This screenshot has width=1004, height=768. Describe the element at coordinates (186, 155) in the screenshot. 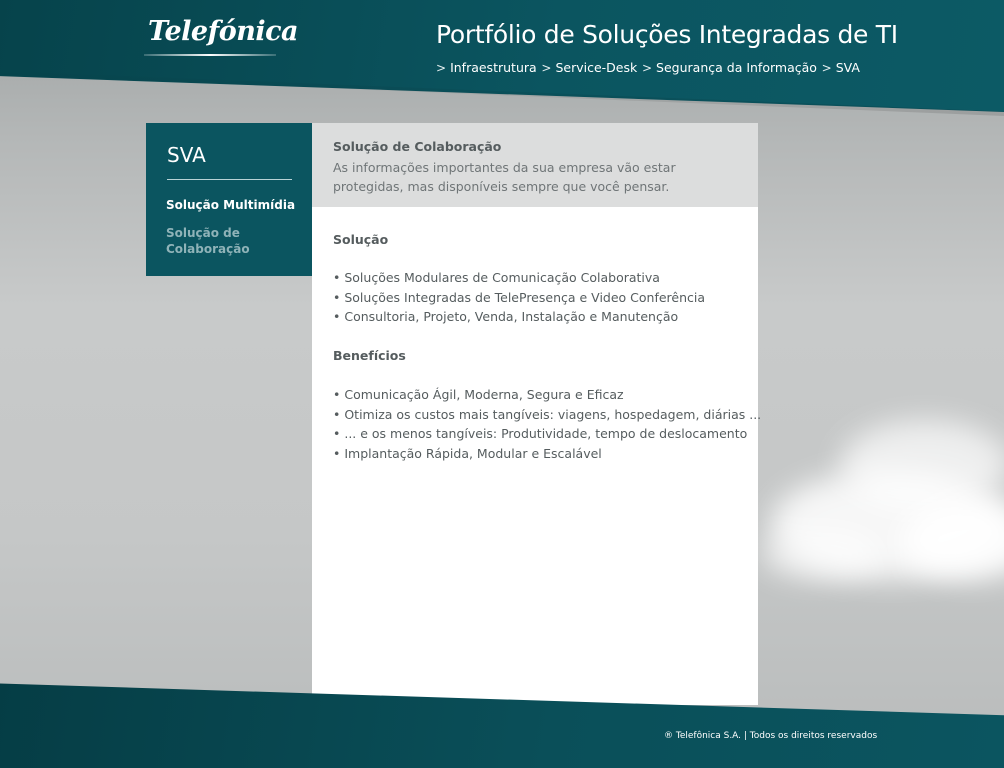

I see `sidebar-title: SVA` at that location.